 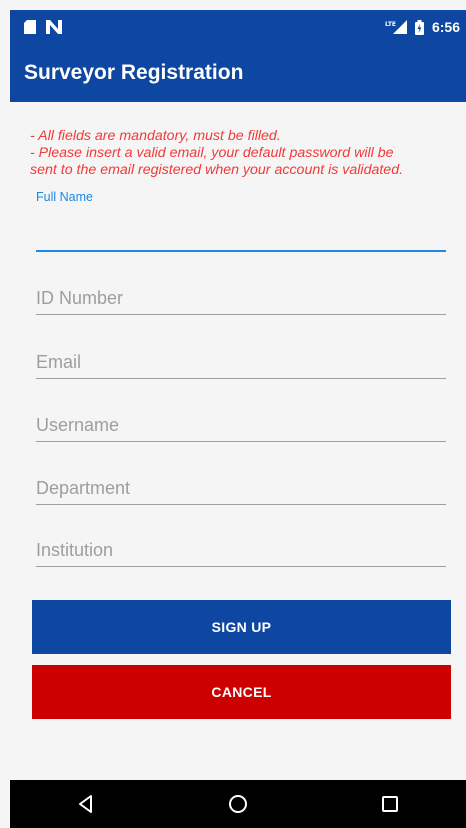 I want to click on department-underline, so click(x=241, y=504).